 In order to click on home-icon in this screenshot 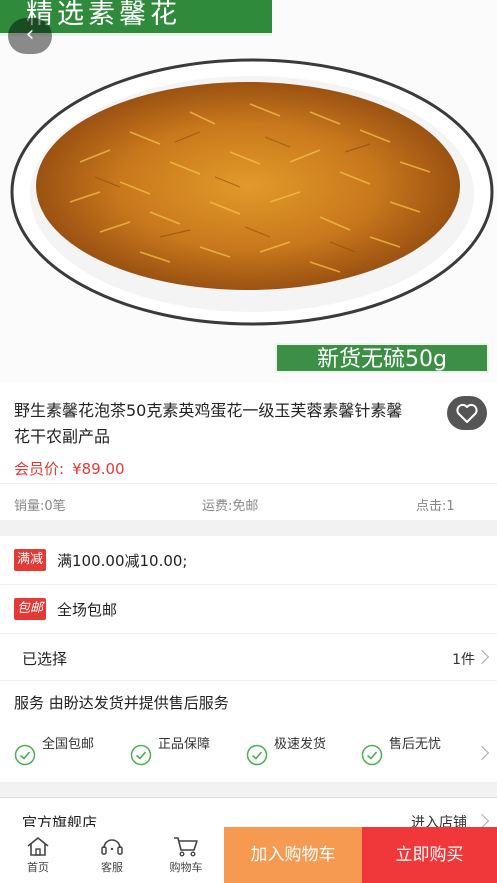, I will do `click(38, 846)`.